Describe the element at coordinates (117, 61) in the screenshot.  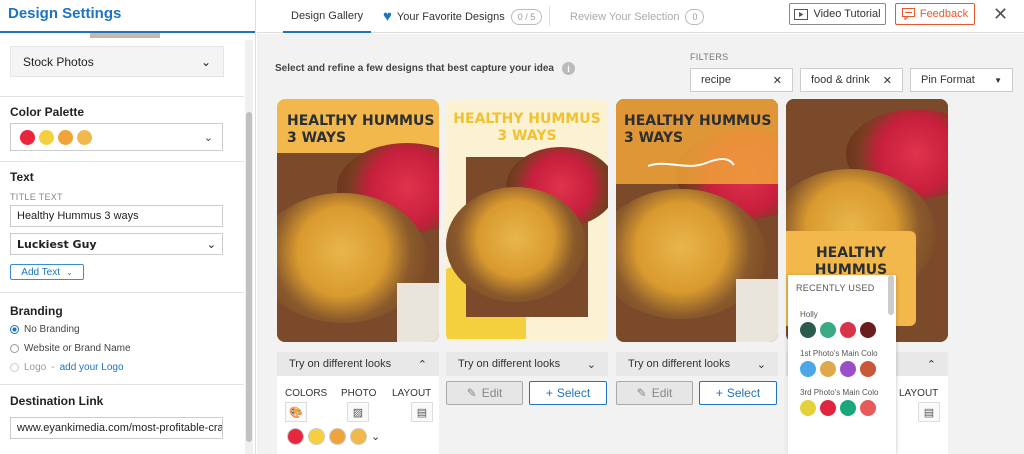
I see `stock-photos-dropdown: Stock Photos ⌄` at that location.